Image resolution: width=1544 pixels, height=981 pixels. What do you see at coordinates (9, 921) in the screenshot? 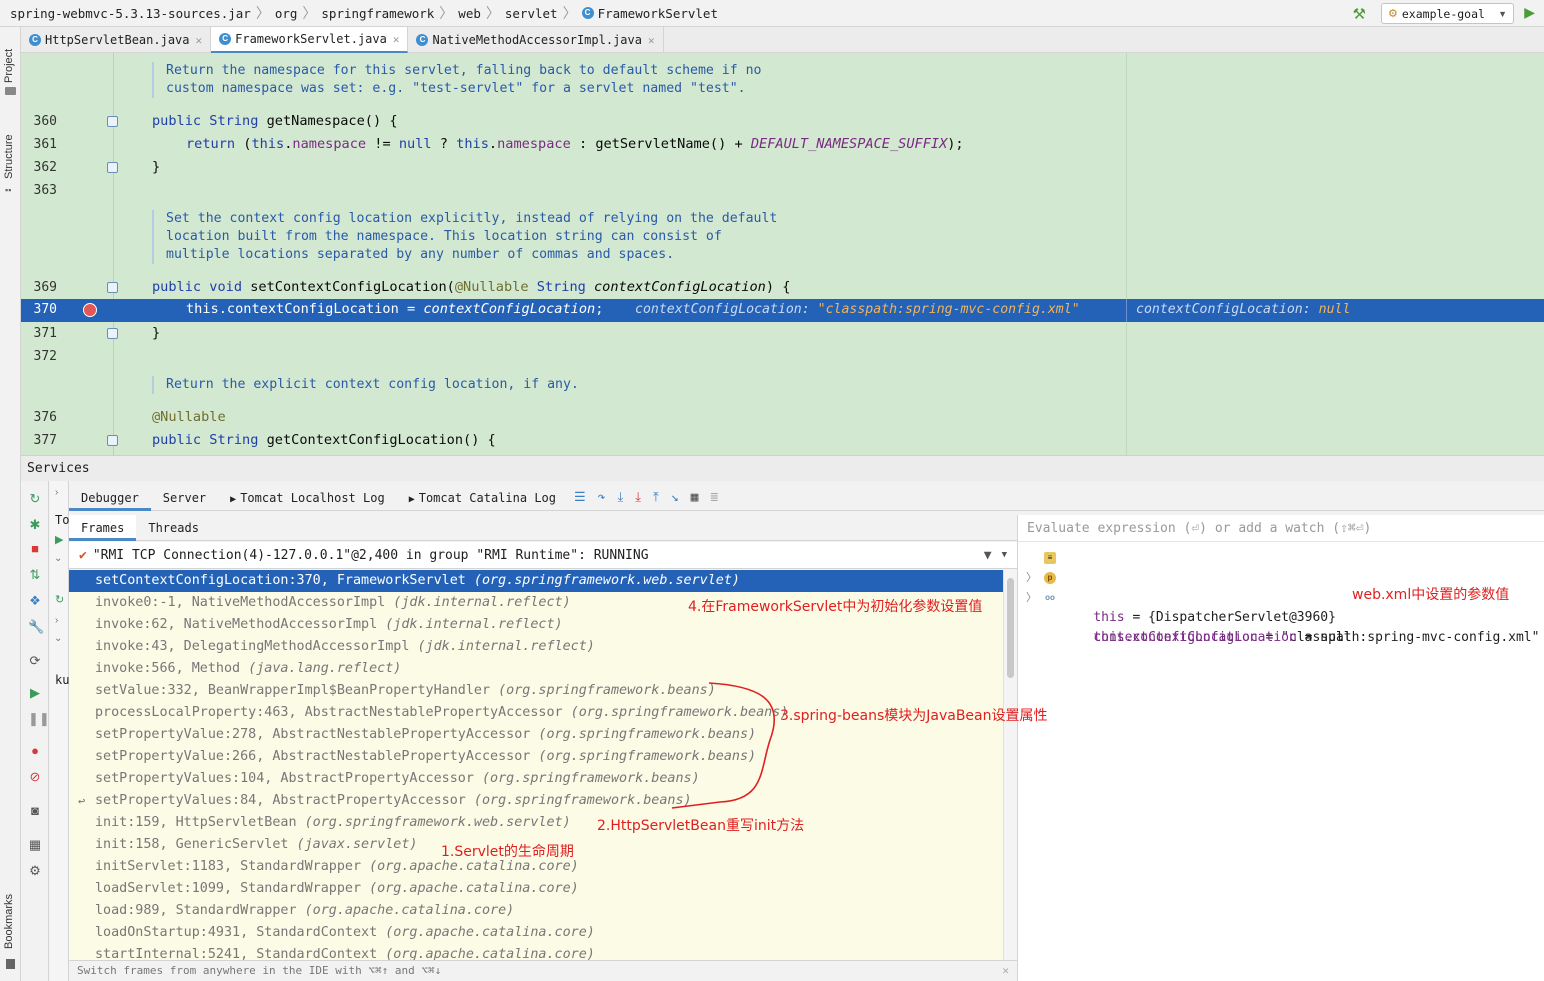
I see `bookmarks-tool-button: Bookmarks` at bounding box center [9, 921].